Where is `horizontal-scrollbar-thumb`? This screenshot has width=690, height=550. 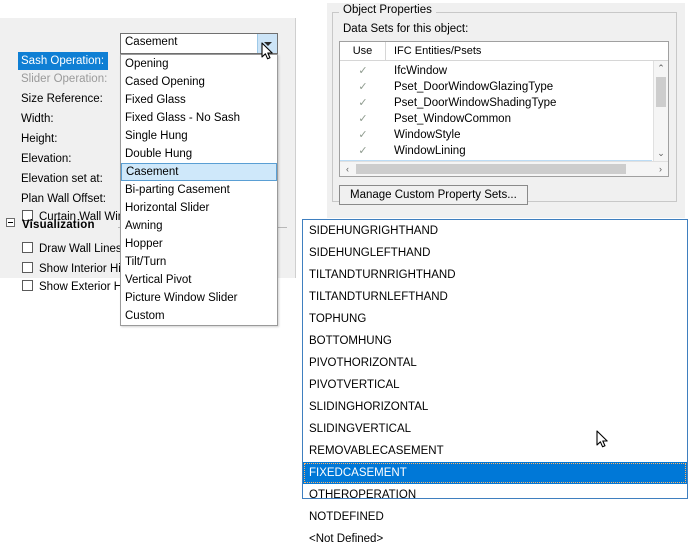
horizontal-scrollbar-thumb is located at coordinates (491, 169).